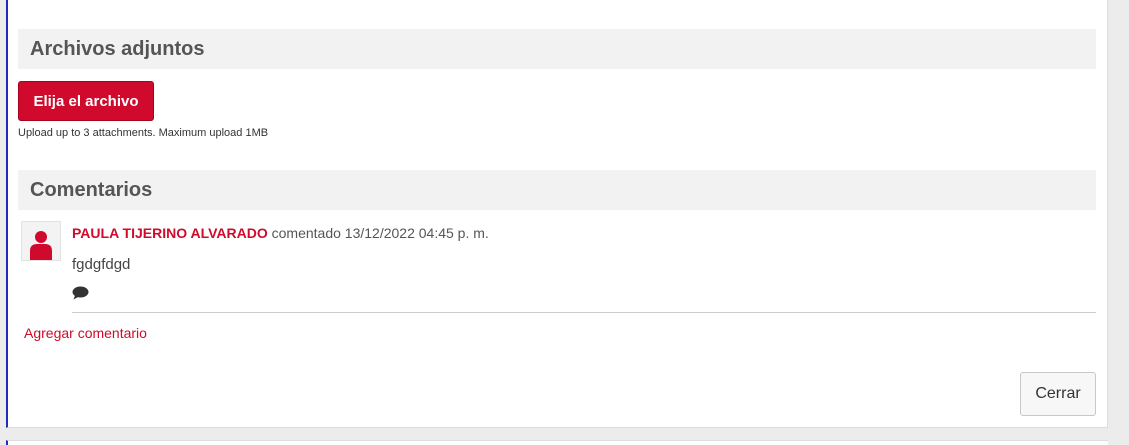 The image size is (1129, 445). I want to click on comment-bubble-icon, so click(80, 293).